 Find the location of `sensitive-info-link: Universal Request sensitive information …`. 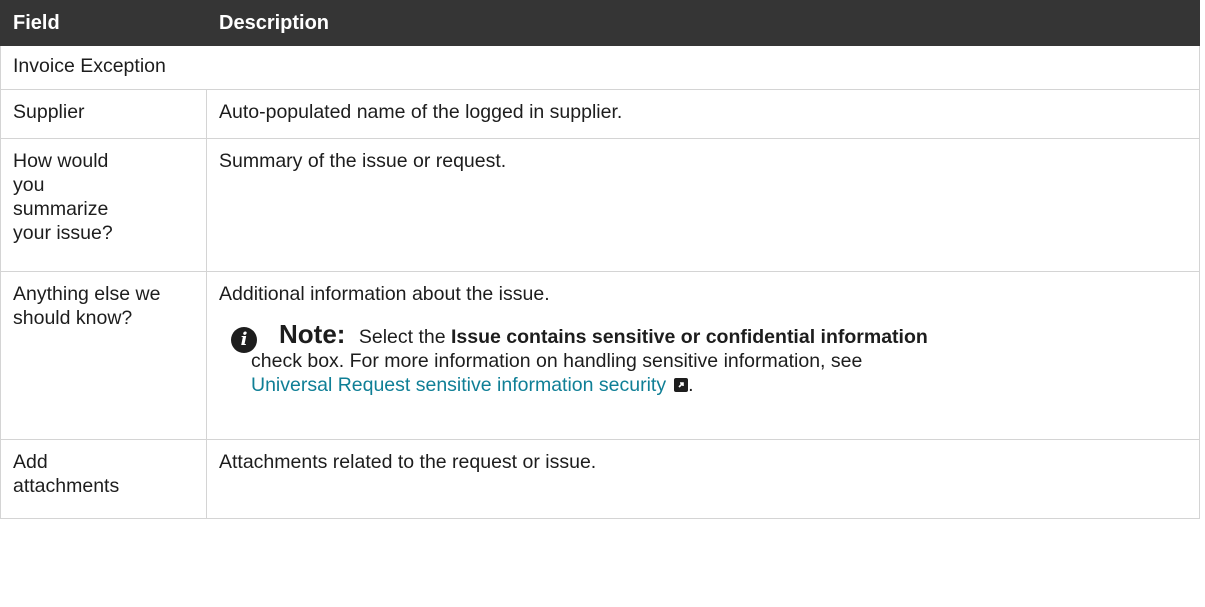

sensitive-info-link: Universal Request sensitive information … is located at coordinates (470, 385).